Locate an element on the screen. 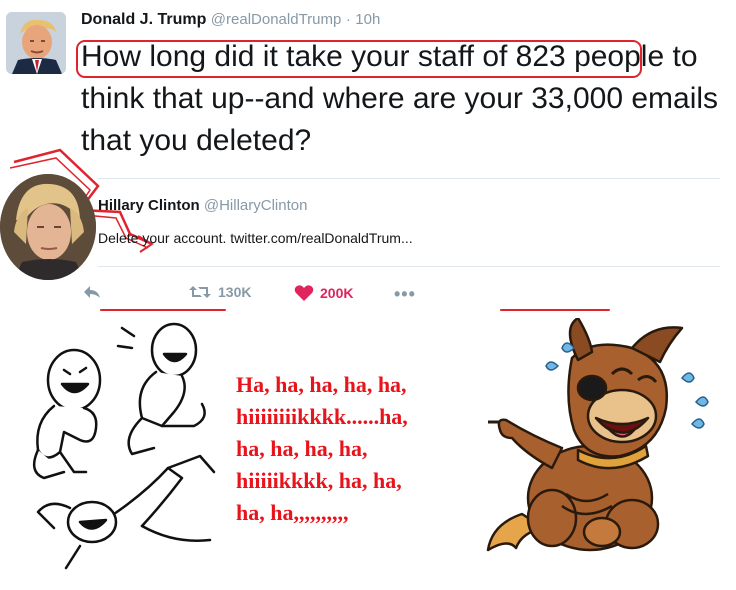 The height and width of the screenshot is (590, 736). red-underline-left is located at coordinates (163, 310).